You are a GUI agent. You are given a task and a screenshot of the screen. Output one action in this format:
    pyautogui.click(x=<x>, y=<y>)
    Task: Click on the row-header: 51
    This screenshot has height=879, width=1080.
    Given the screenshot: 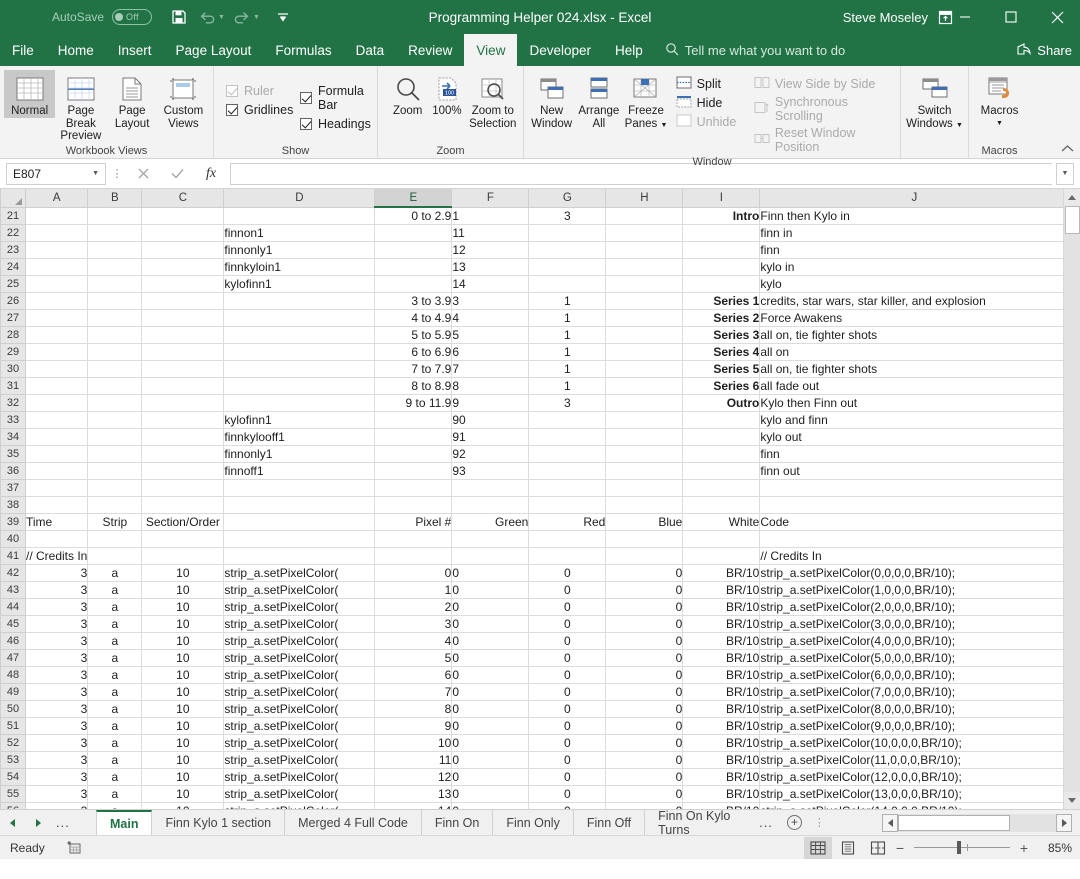 What is the action you would take?
    pyautogui.click(x=13, y=726)
    